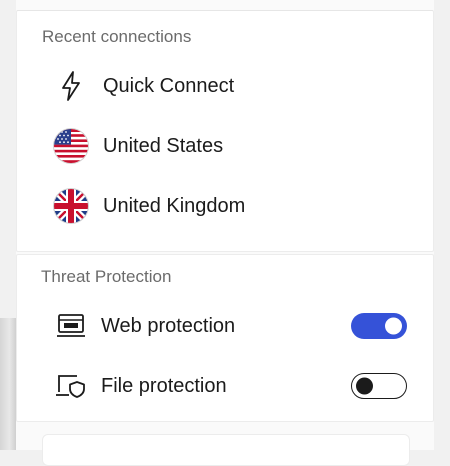 This screenshot has height=466, width=450. What do you see at coordinates (71, 206) in the screenshot?
I see `uk-flag-icon` at bounding box center [71, 206].